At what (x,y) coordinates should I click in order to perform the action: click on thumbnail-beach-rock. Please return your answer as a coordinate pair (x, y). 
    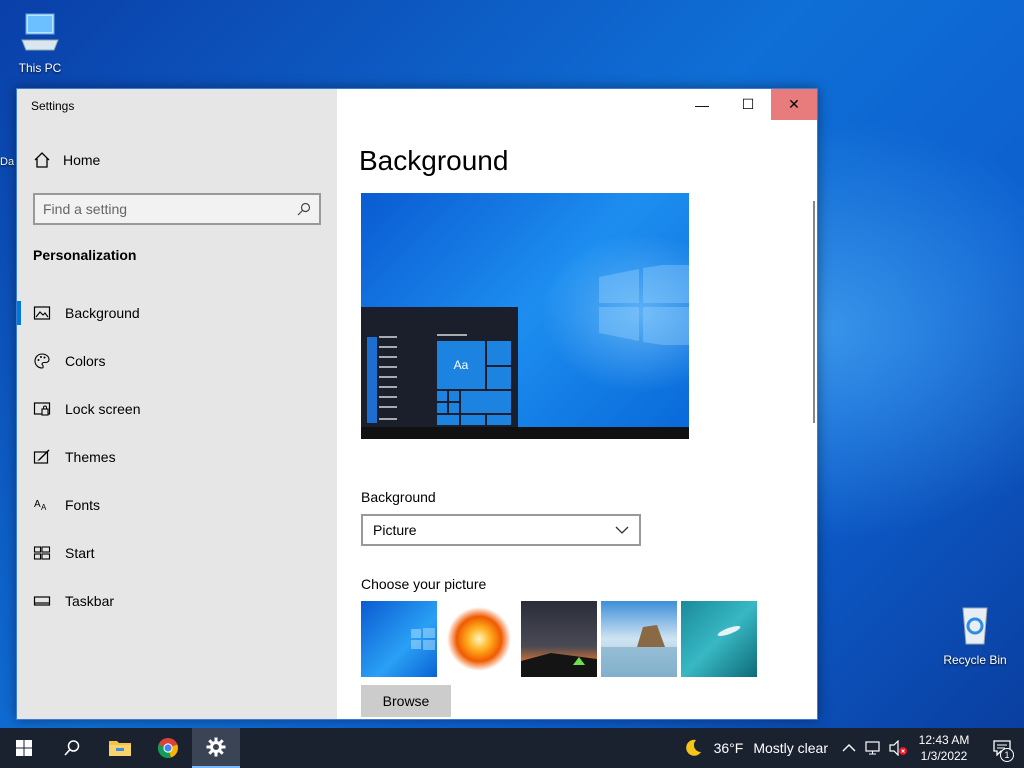
    Looking at the image, I should click on (639, 639).